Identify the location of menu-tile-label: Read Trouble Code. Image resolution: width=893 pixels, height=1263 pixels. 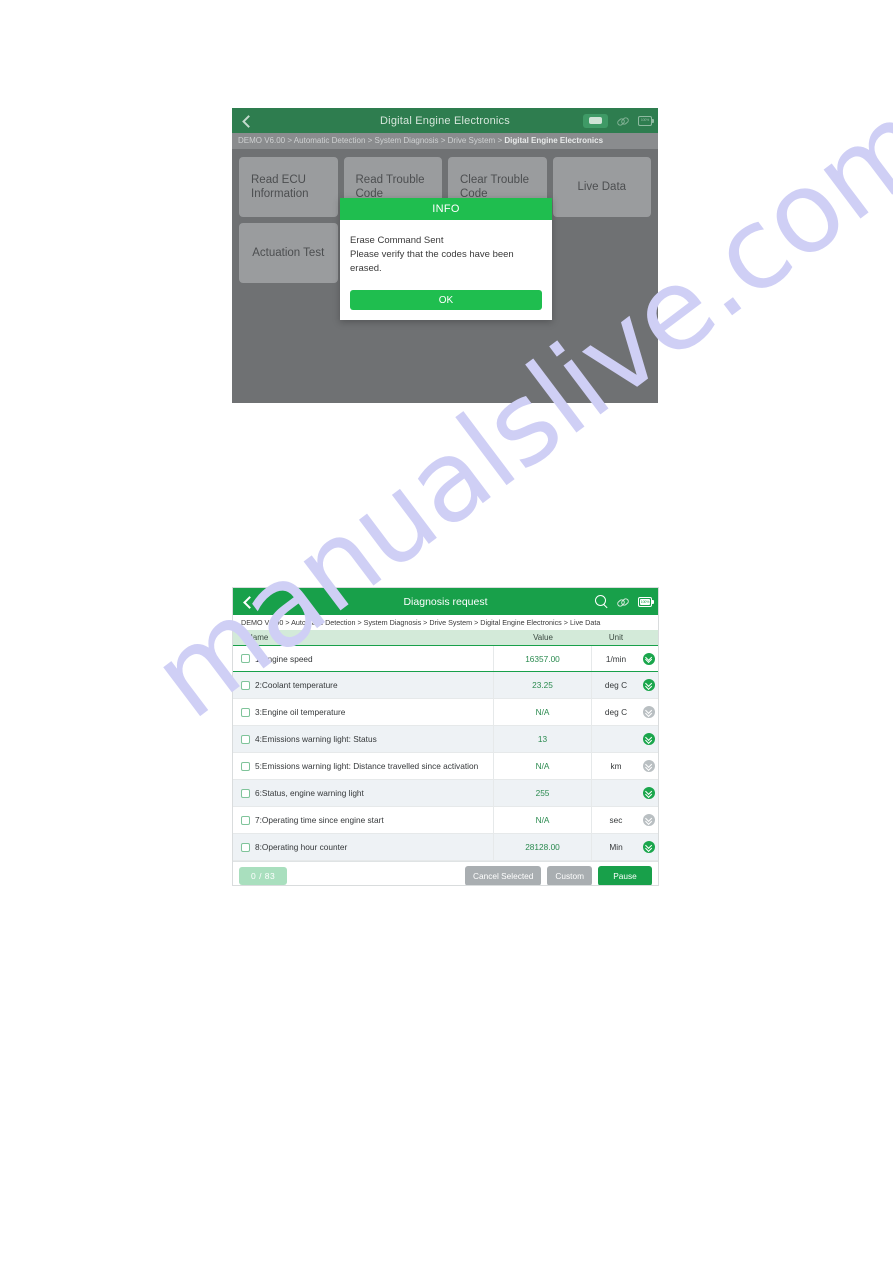
(390, 187).